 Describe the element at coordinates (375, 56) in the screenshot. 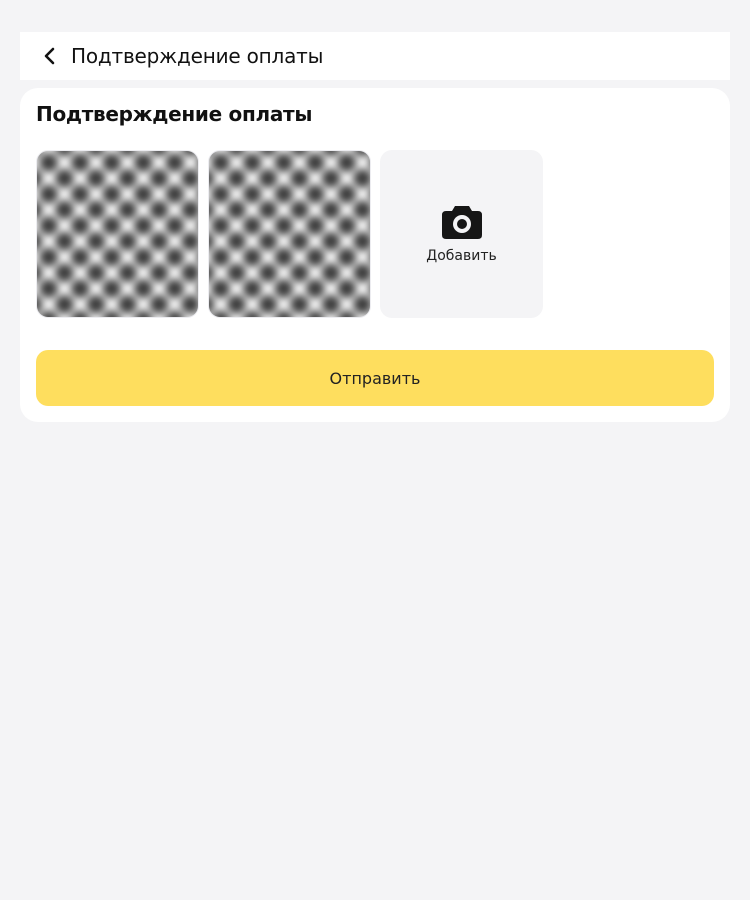

I see `top-bar: Подтверждение оплаты` at that location.